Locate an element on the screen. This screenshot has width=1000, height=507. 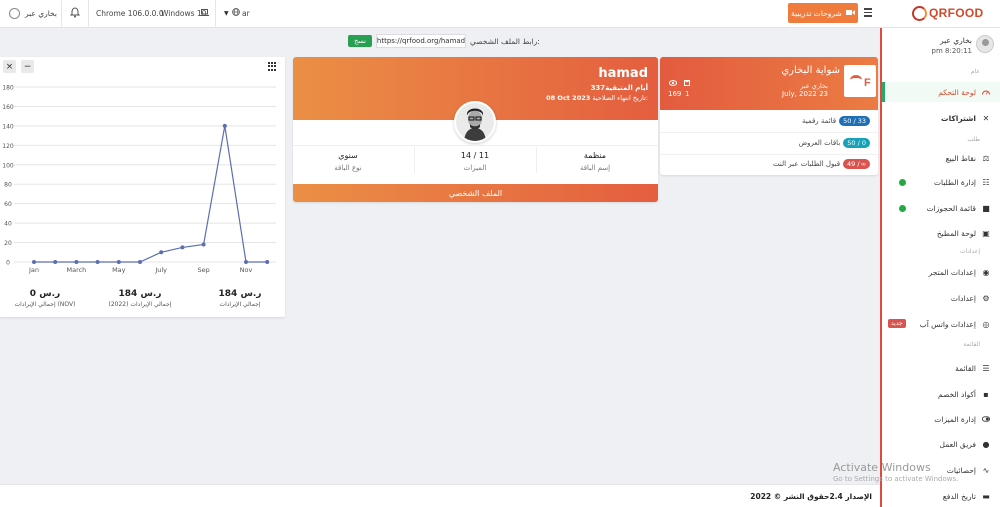
usage-badge: 49 /∞ is located at coordinates (856, 164).